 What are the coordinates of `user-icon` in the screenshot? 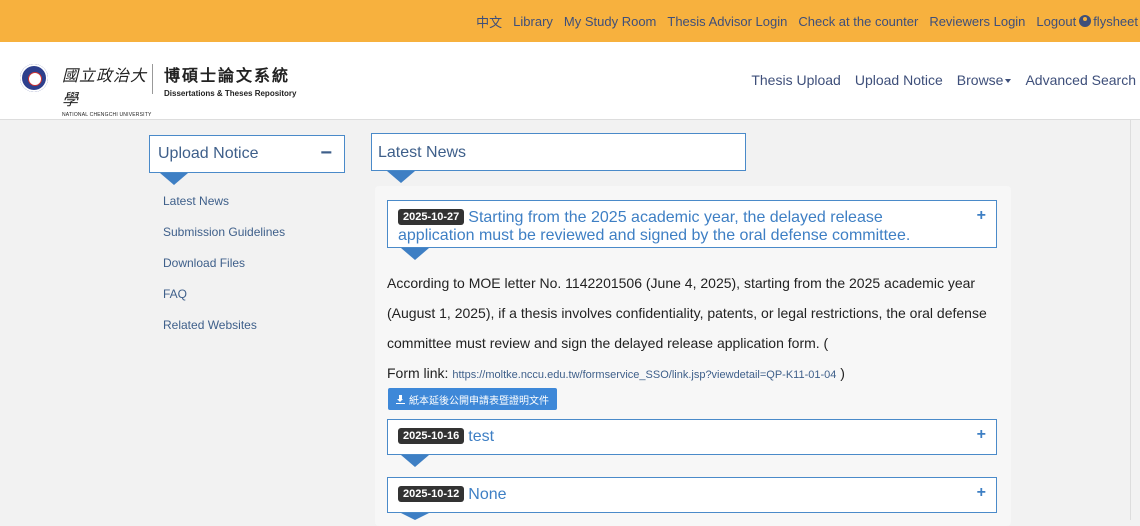 It's located at (1085, 21).